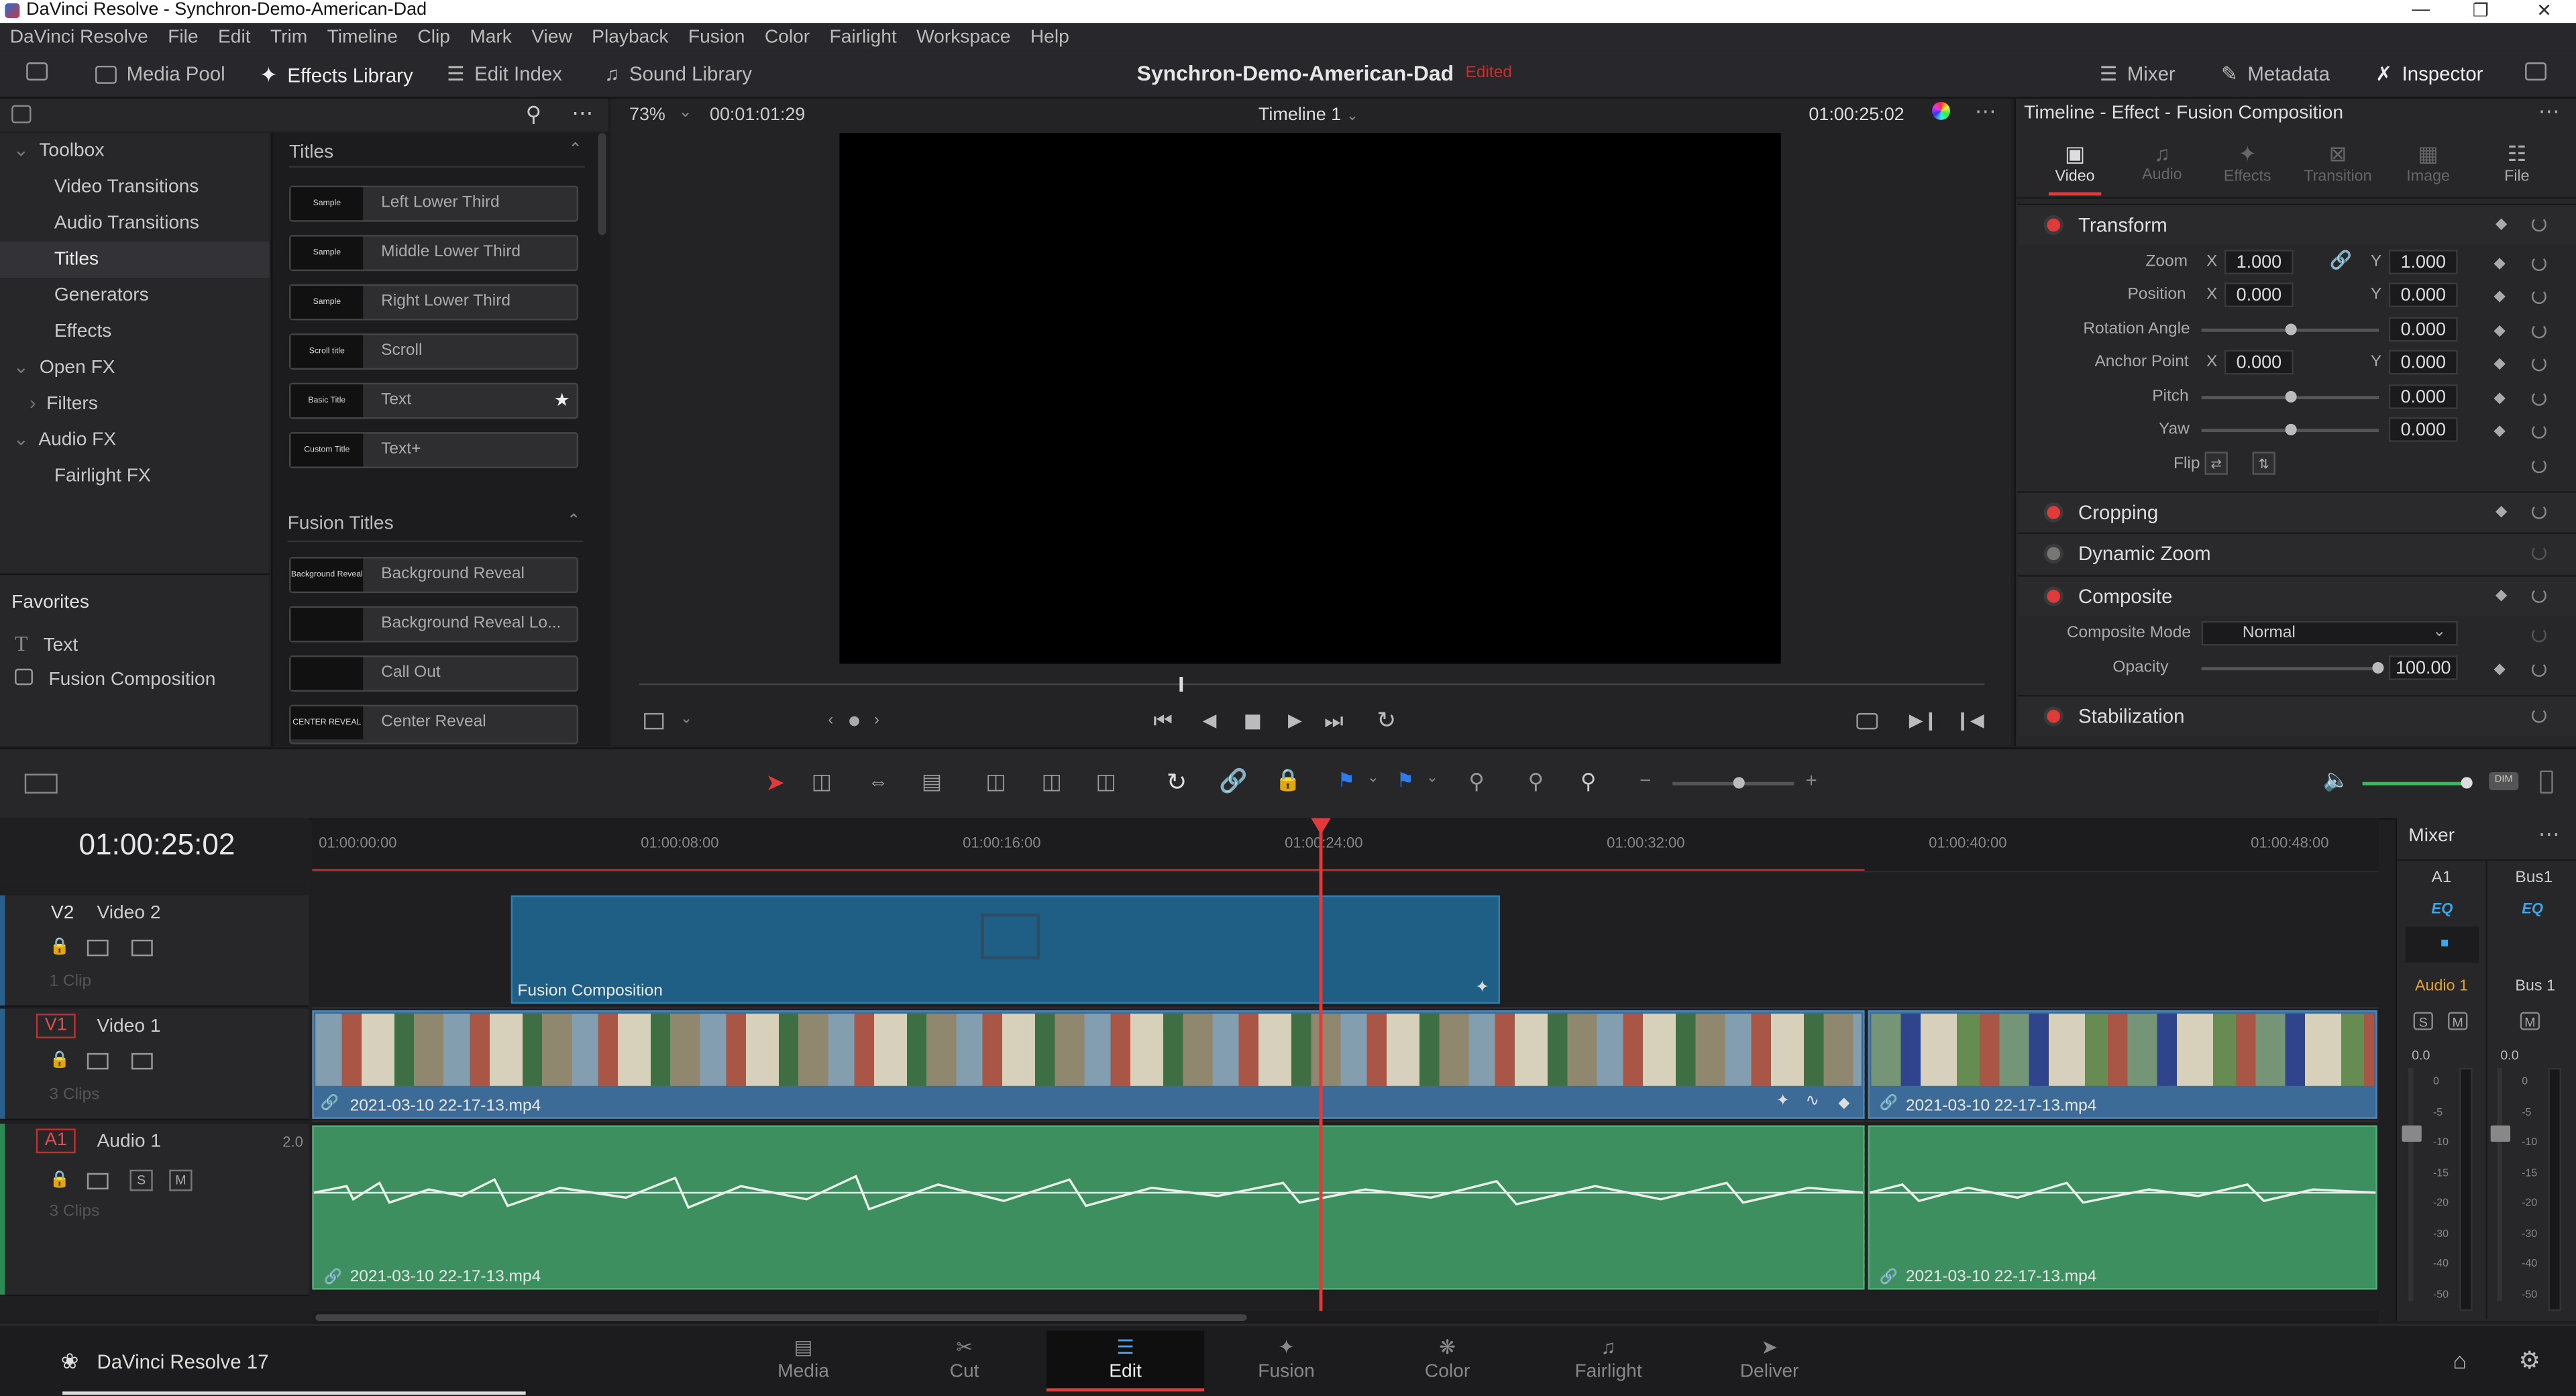 Image resolution: width=2576 pixels, height=1396 pixels. What do you see at coordinates (234, 36) in the screenshot?
I see `menu-edit: Edit` at bounding box center [234, 36].